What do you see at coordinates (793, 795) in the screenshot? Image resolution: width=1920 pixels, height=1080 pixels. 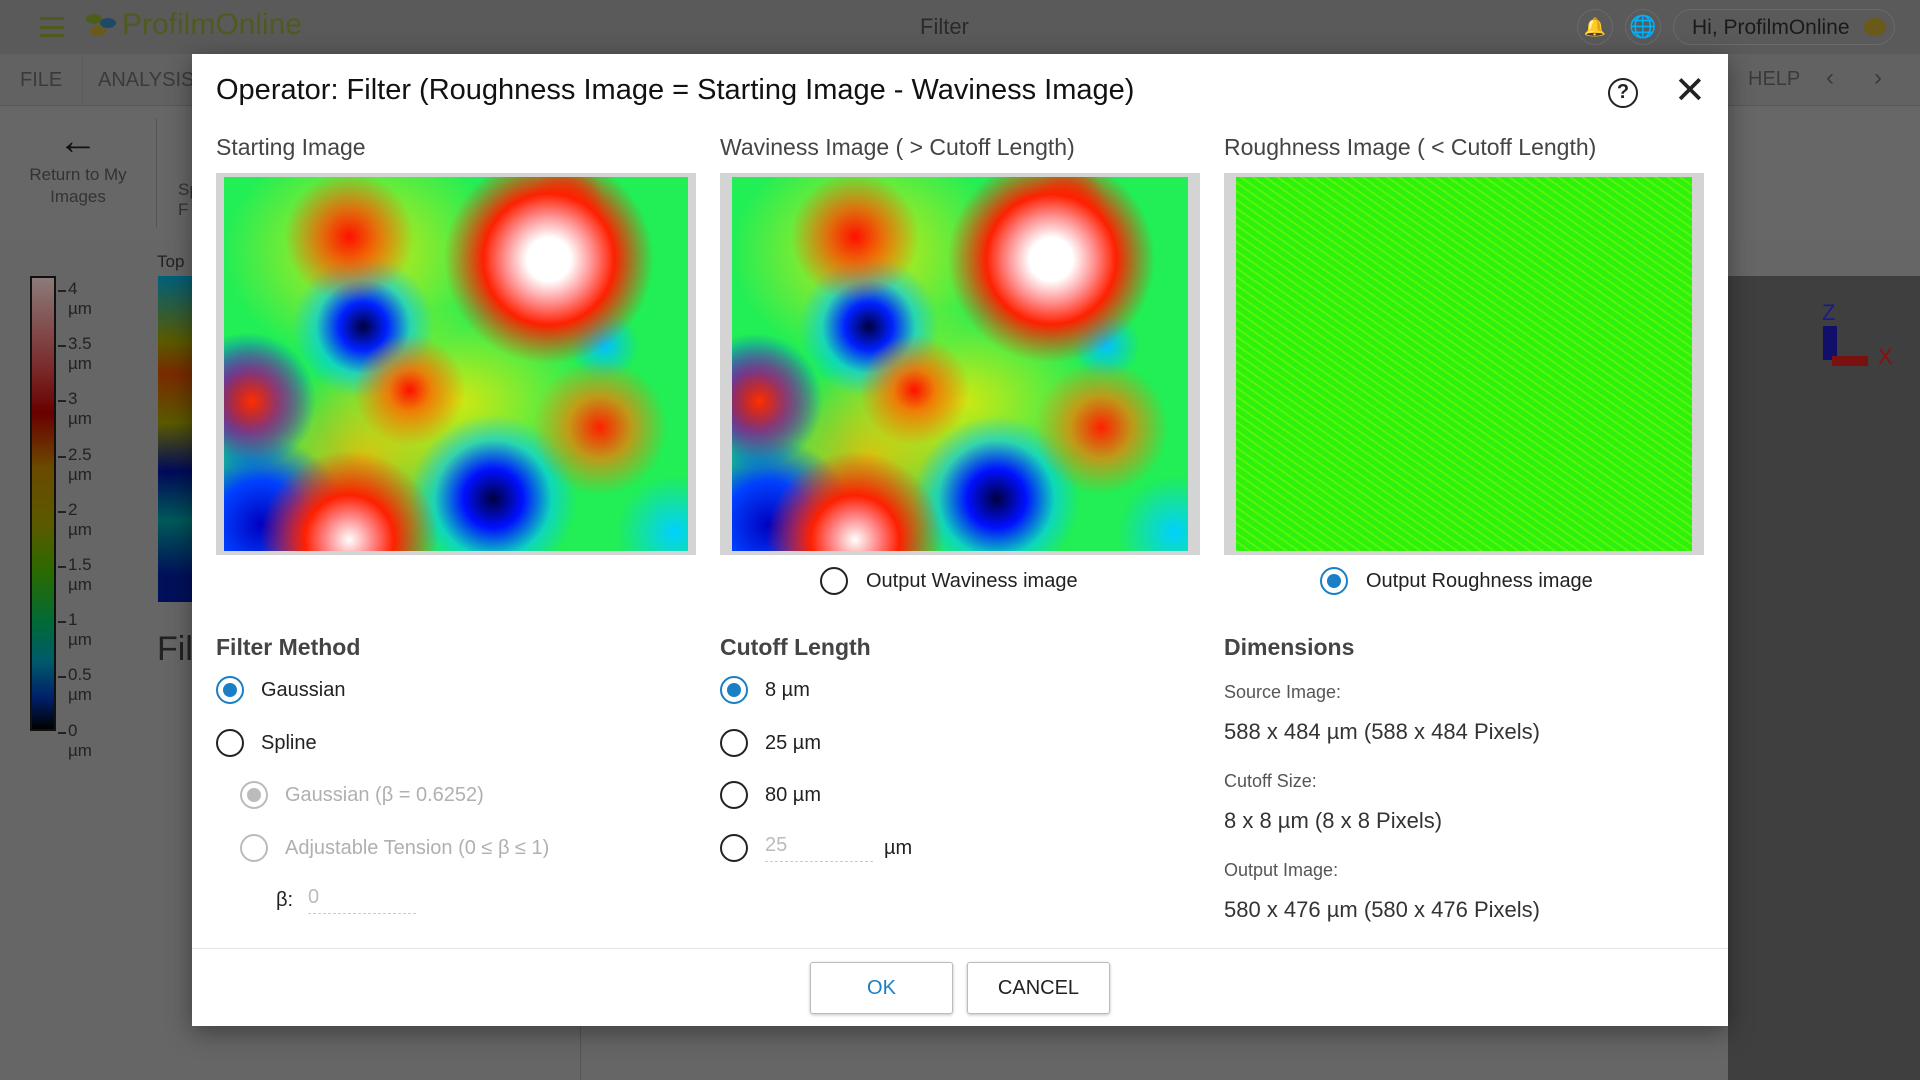 I see `cutoff-80-label: 80 µm` at bounding box center [793, 795].